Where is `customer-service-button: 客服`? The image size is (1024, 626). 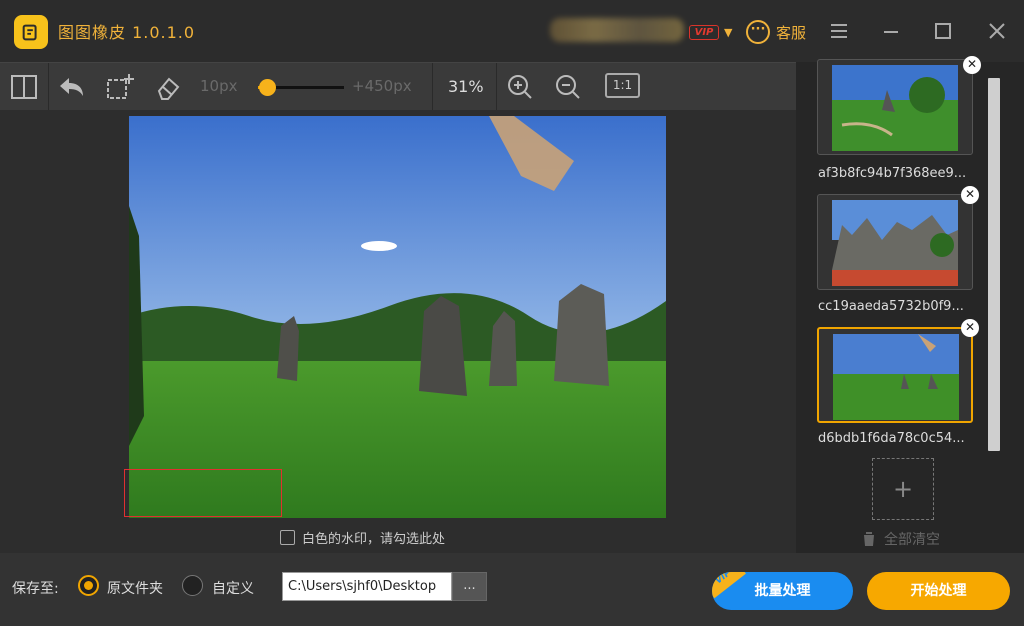
customer-service-button: 客服 is located at coordinates (791, 32).